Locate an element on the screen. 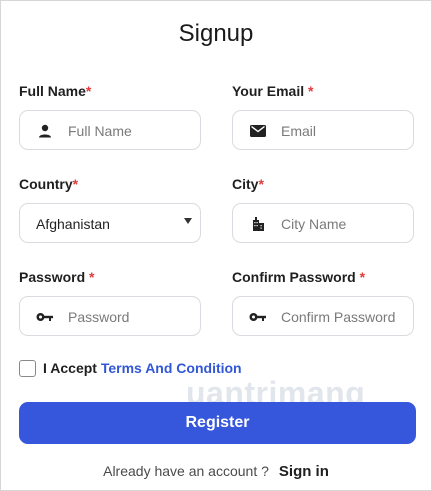  email-field: Email is located at coordinates (323, 130).